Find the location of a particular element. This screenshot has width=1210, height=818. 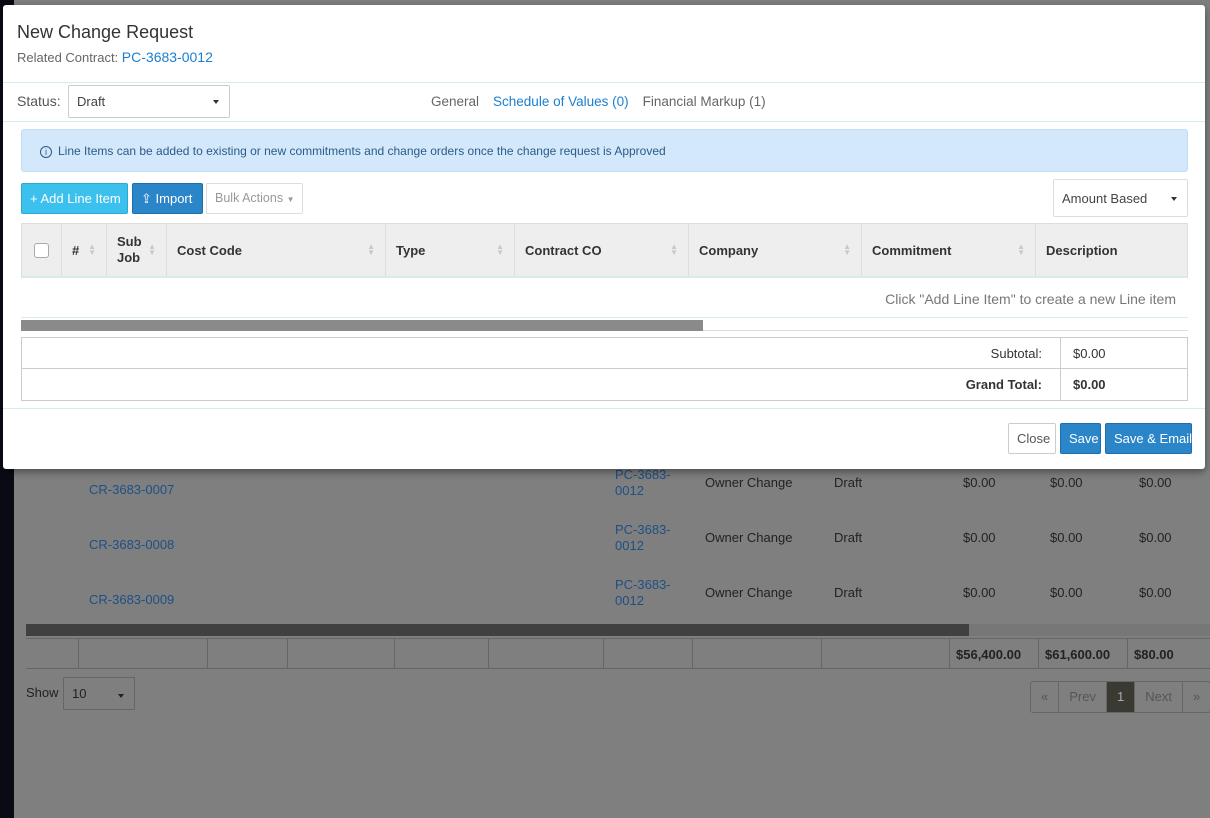

total-cell: $80.00 is located at coordinates (1167, 653).